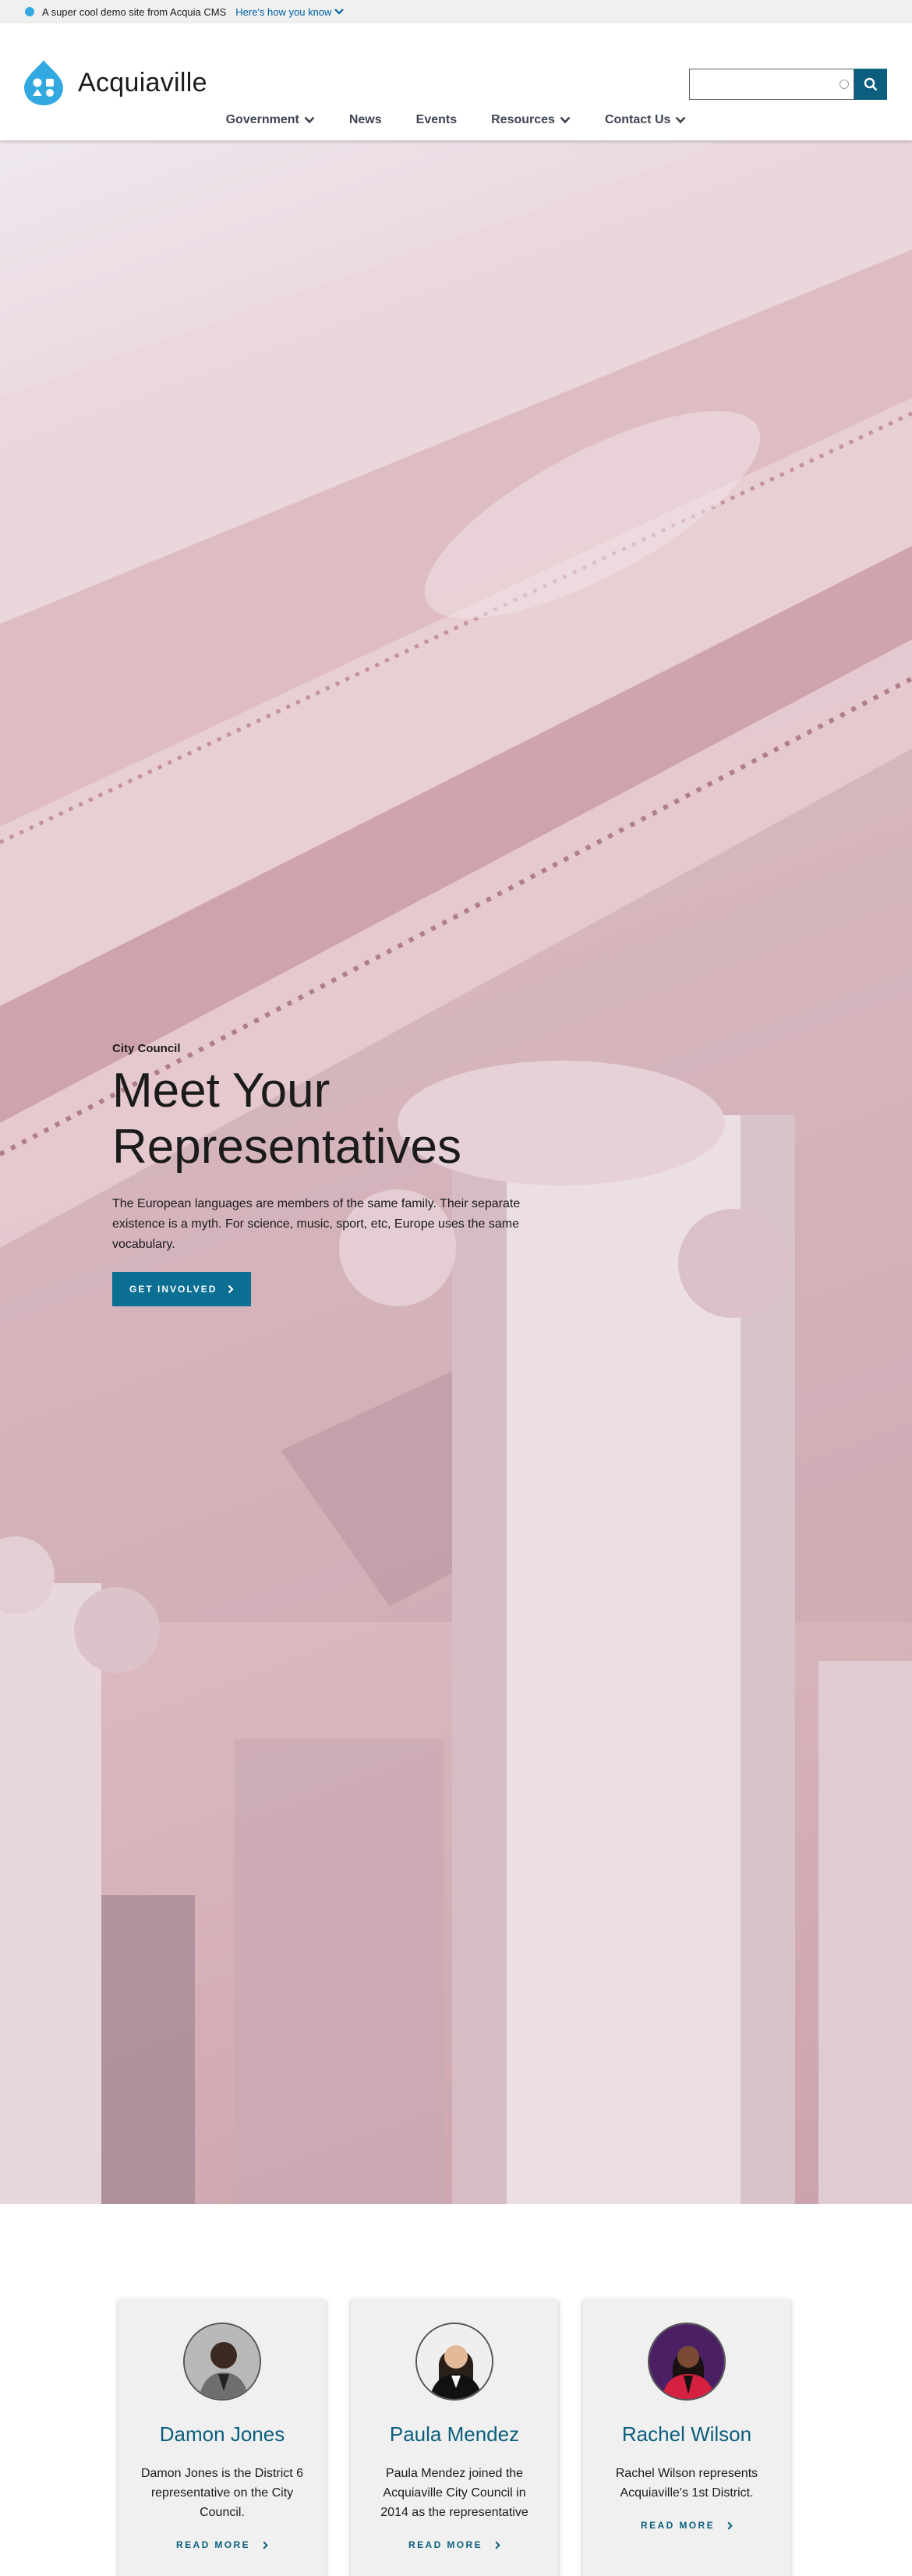 This screenshot has height=2576, width=912. What do you see at coordinates (637, 119) in the screenshot?
I see `nav-item-label: Contact Us` at bounding box center [637, 119].